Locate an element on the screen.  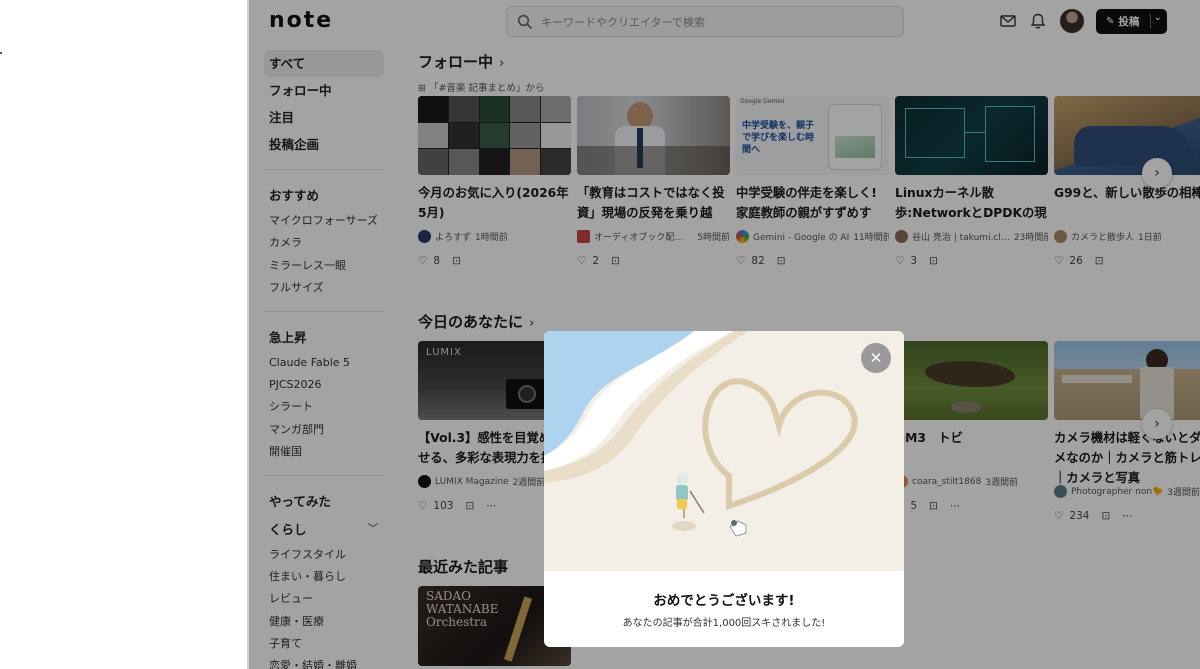
congratulations-modal: おめでとうございます! あなたの記事が合計1,000回スキされました! is located at coordinates (724, 489).